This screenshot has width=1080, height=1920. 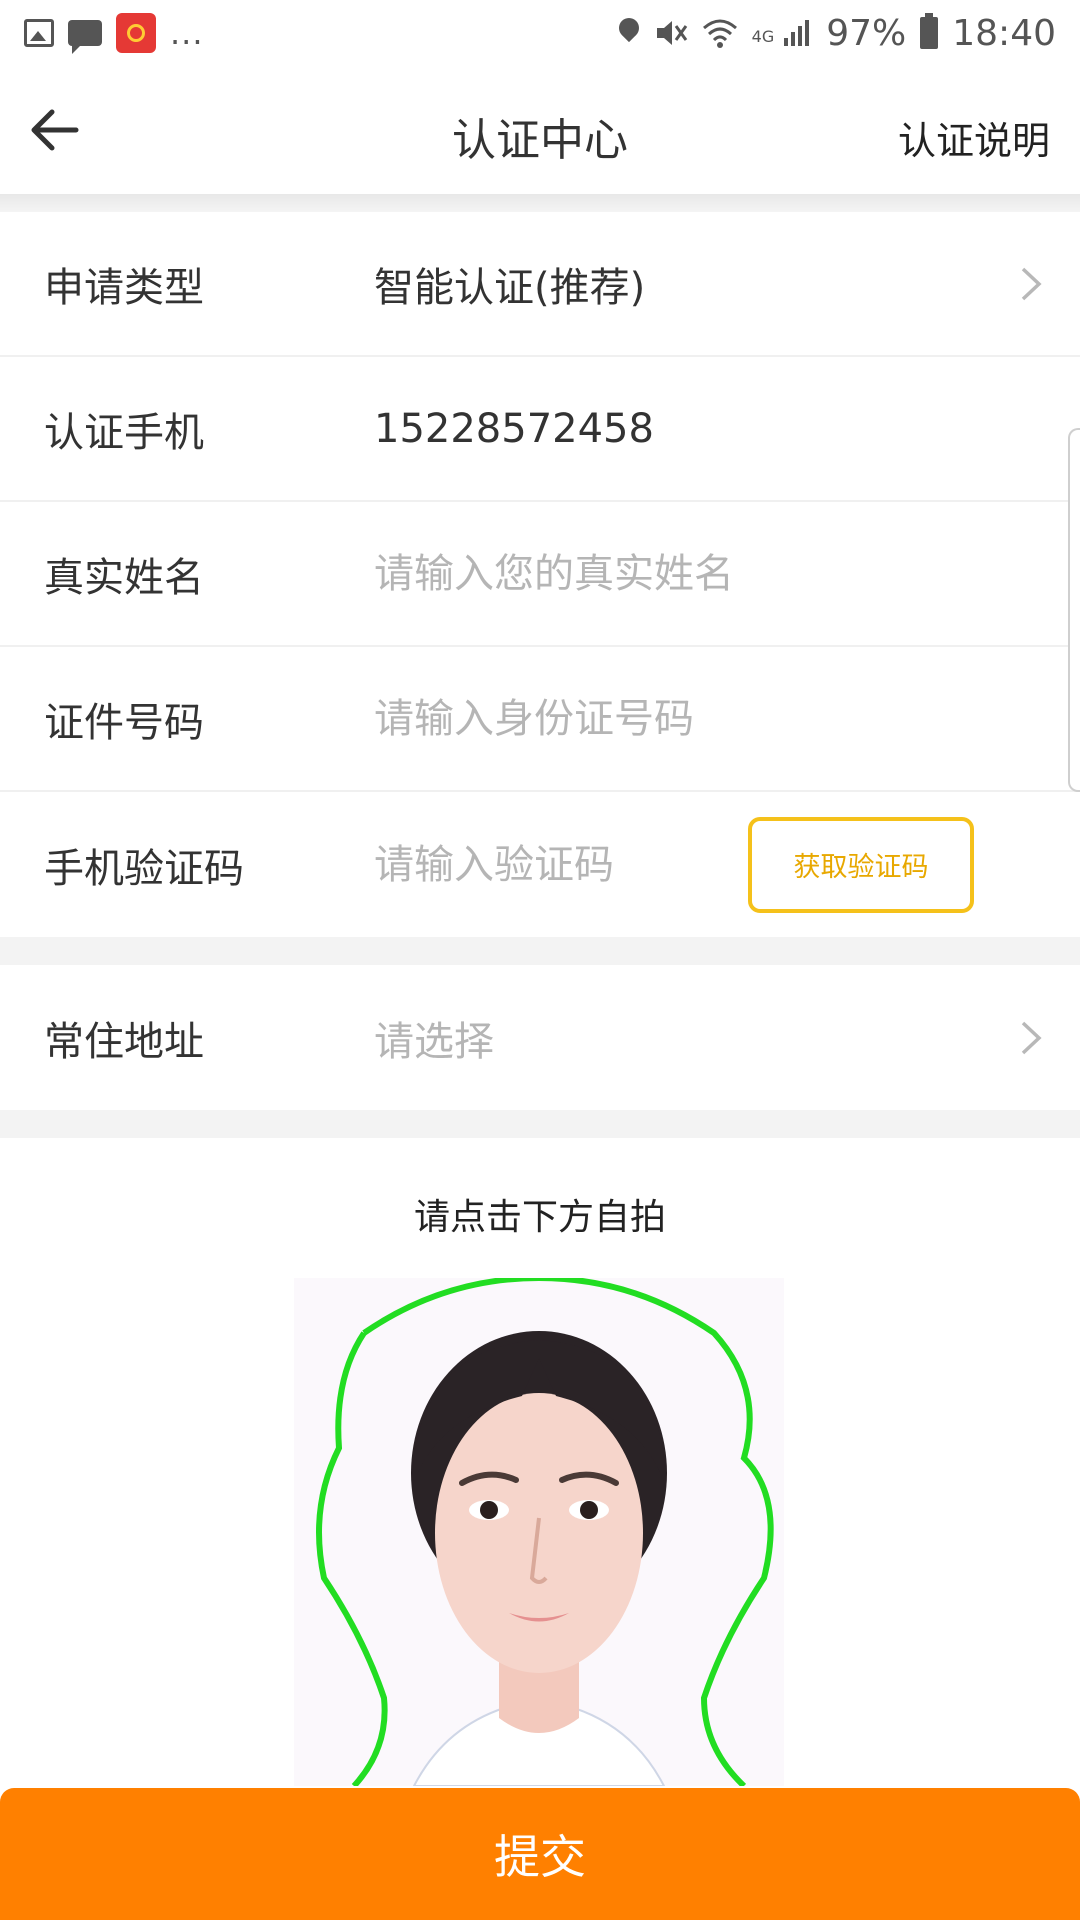 I want to click on verification-code-row: 手机验证码 获取验证码, so click(x=540, y=864).